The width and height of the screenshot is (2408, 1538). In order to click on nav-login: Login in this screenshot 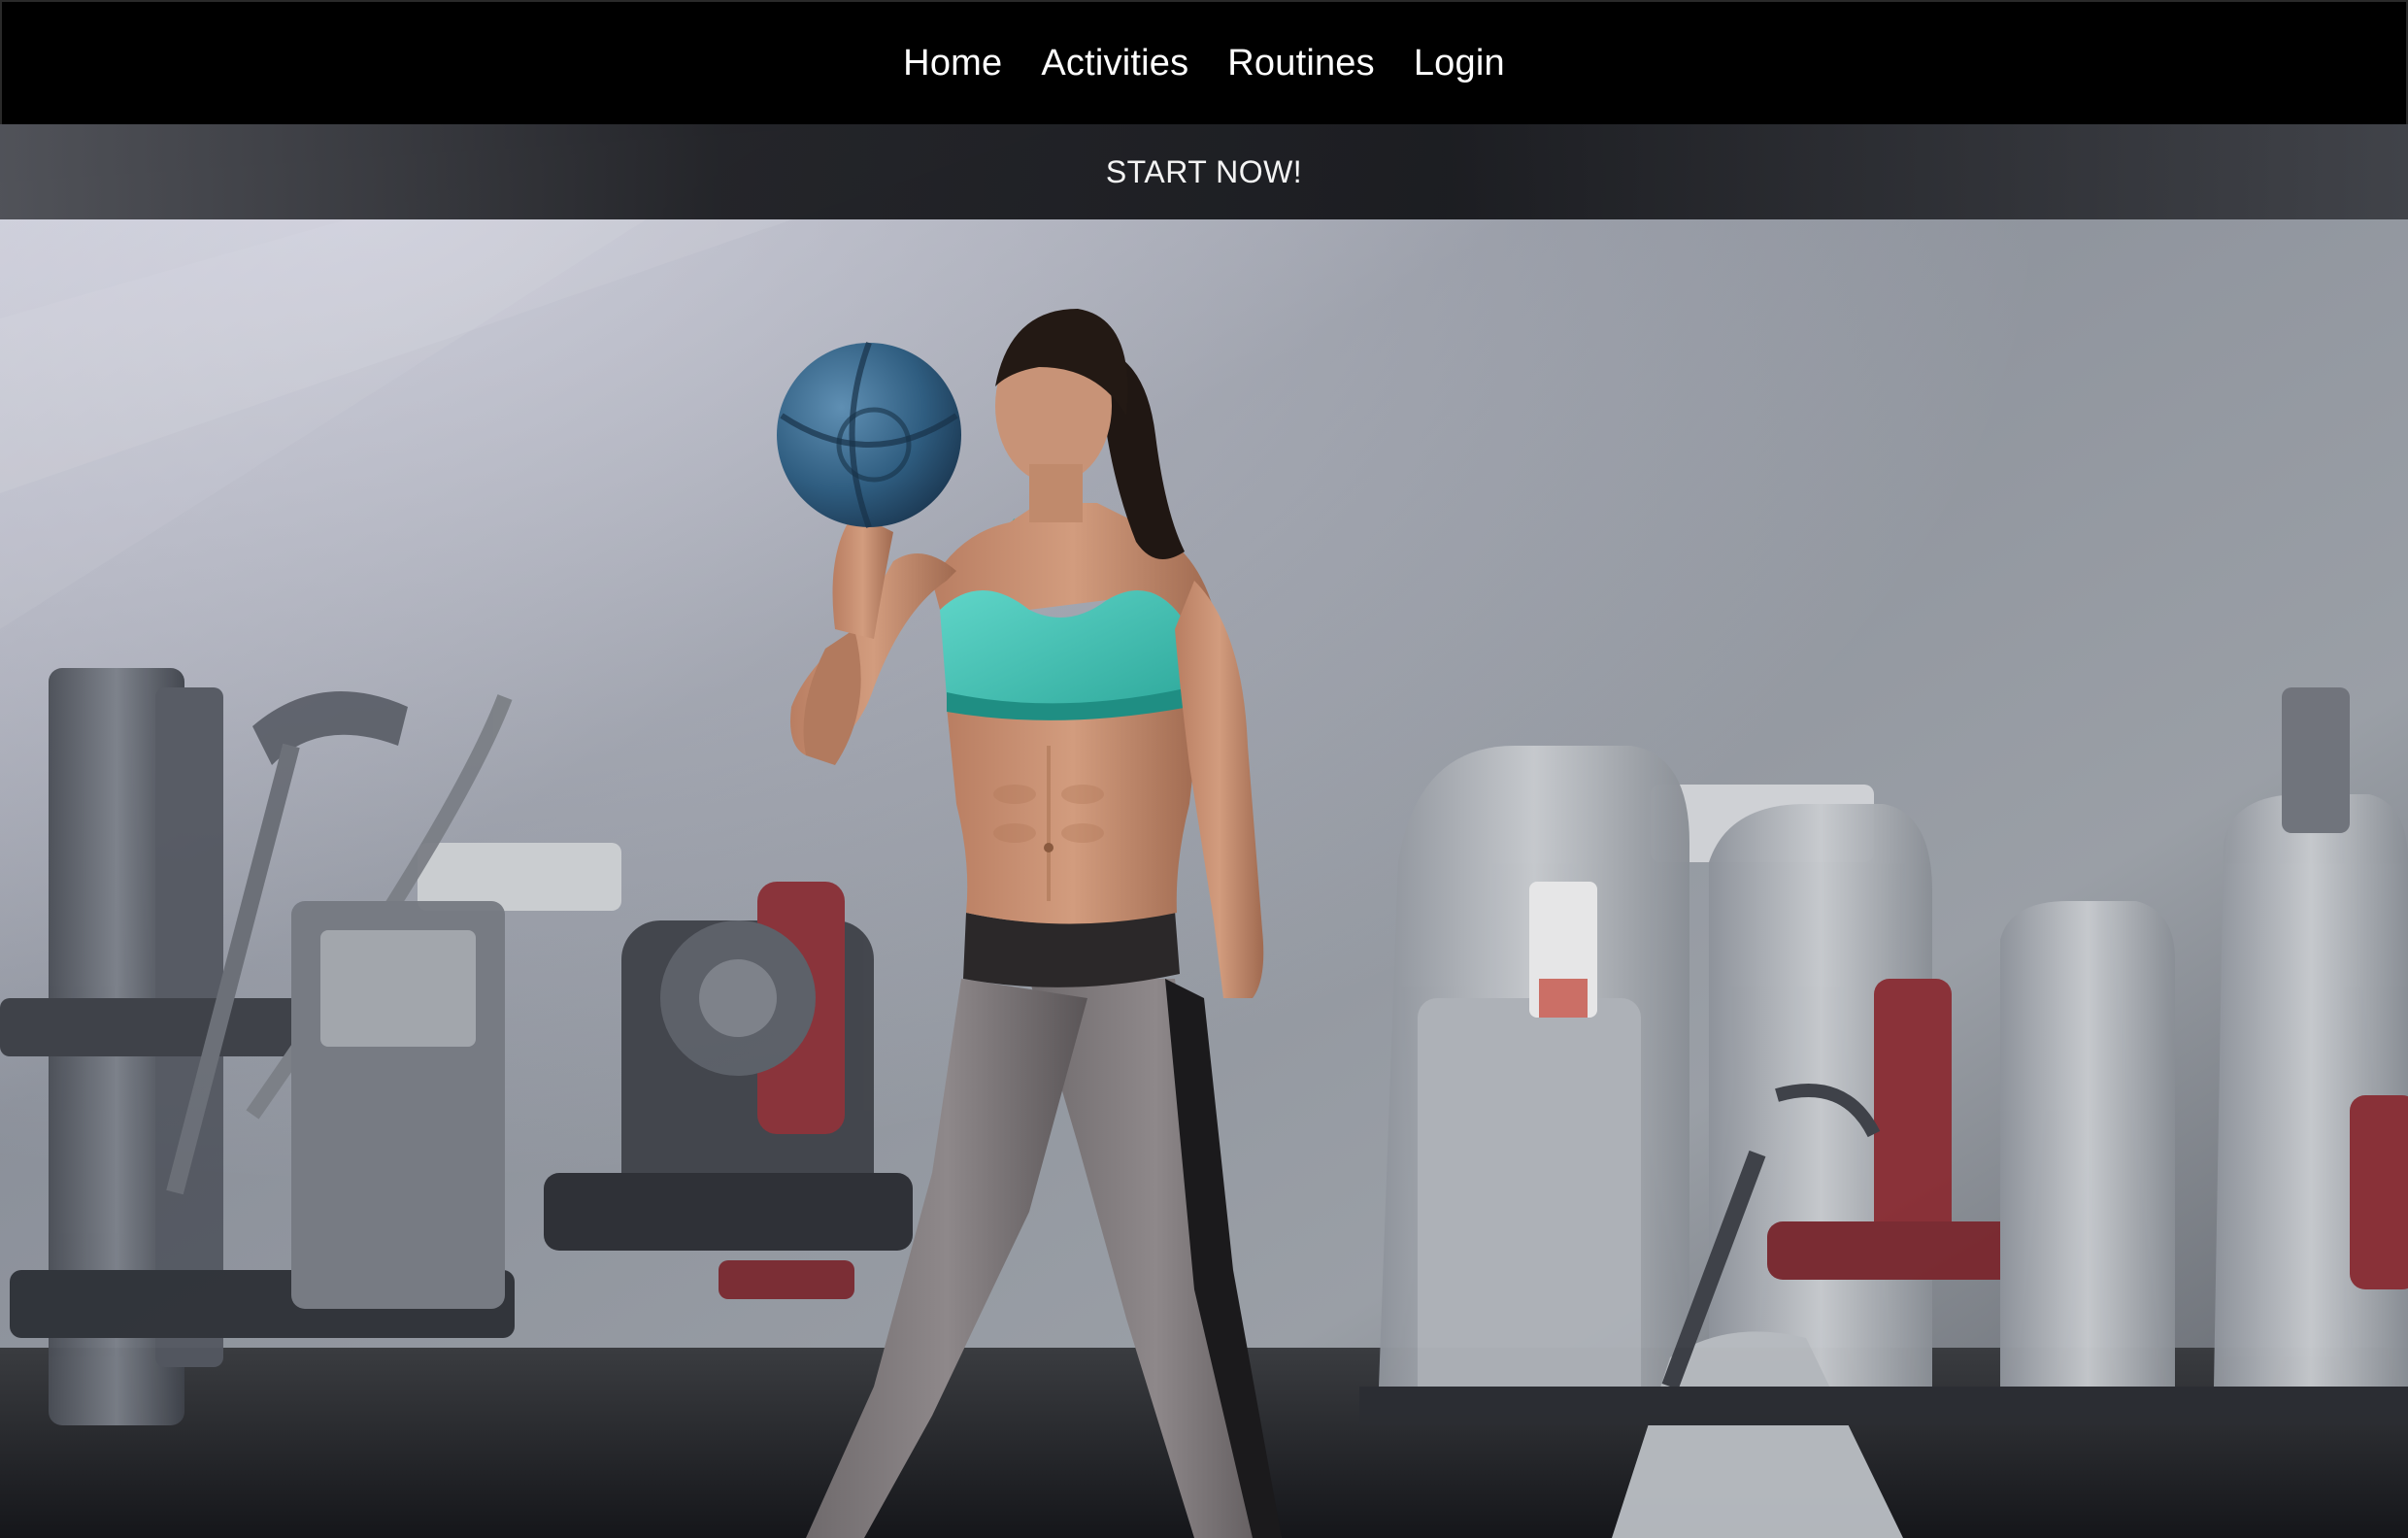, I will do `click(1460, 63)`.